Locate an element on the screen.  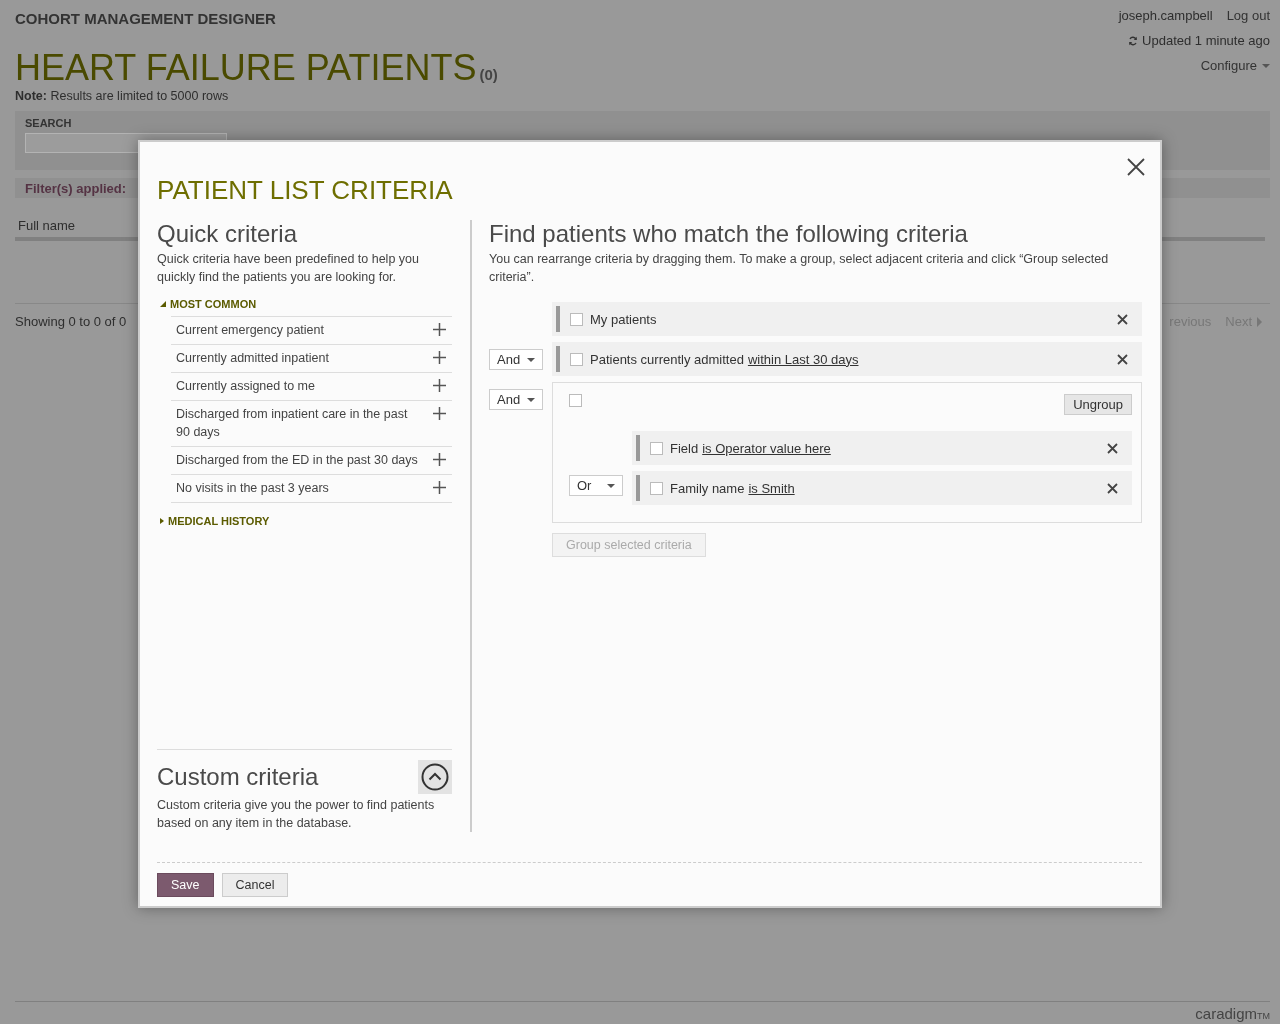
collapse-button is located at coordinates (435, 777).